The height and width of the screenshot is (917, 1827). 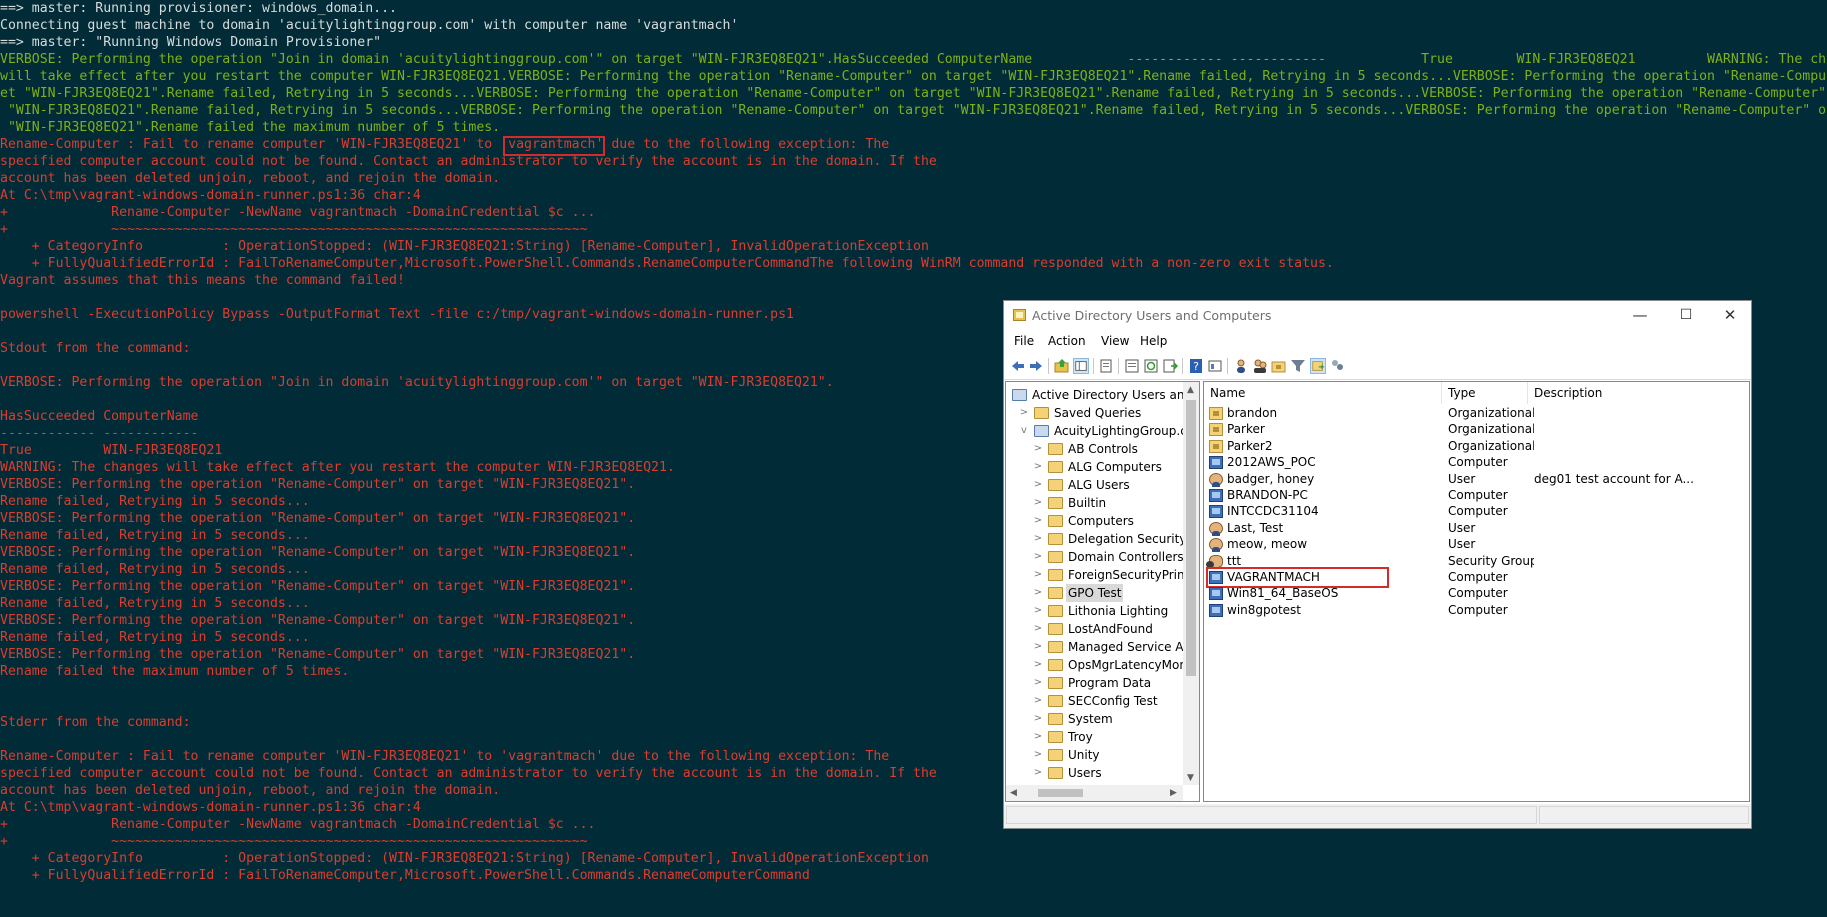 What do you see at coordinates (1036, 366) in the screenshot?
I see `forward-arrow-icon` at bounding box center [1036, 366].